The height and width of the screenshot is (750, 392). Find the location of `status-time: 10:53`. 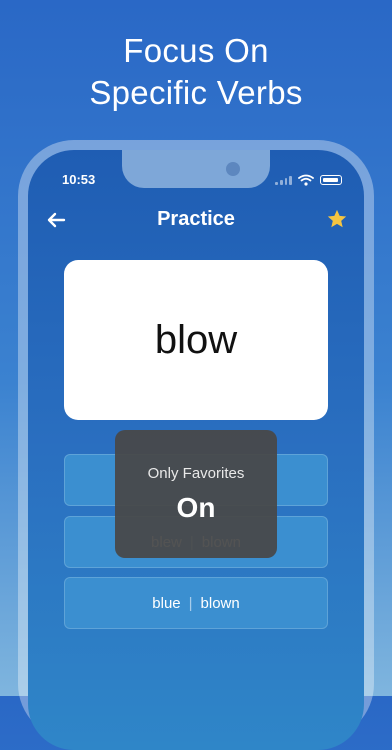

status-time: 10:53 is located at coordinates (79, 179).